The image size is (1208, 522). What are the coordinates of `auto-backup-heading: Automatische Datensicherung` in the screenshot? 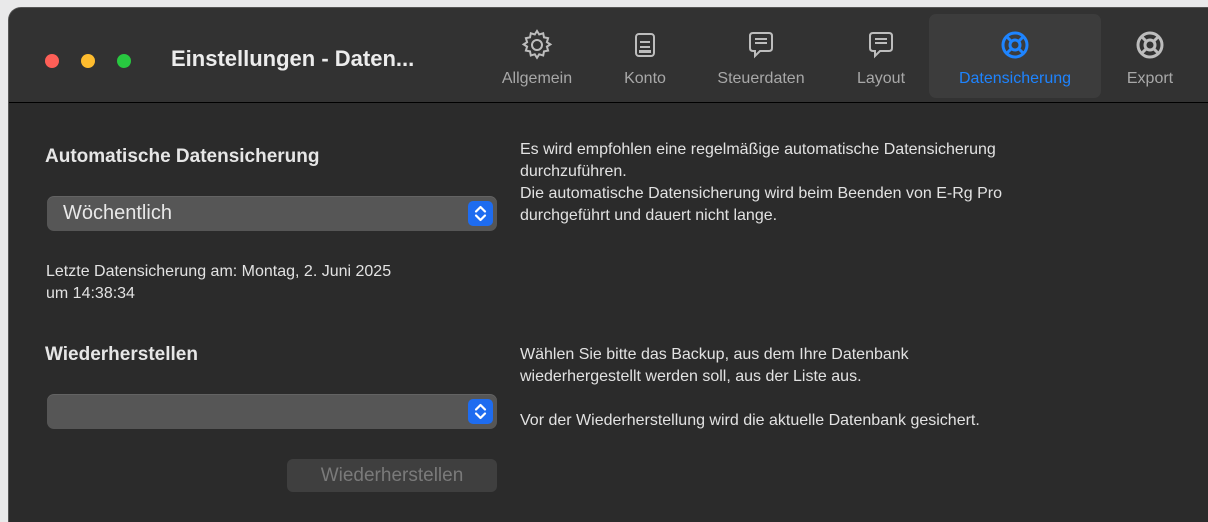 It's located at (182, 156).